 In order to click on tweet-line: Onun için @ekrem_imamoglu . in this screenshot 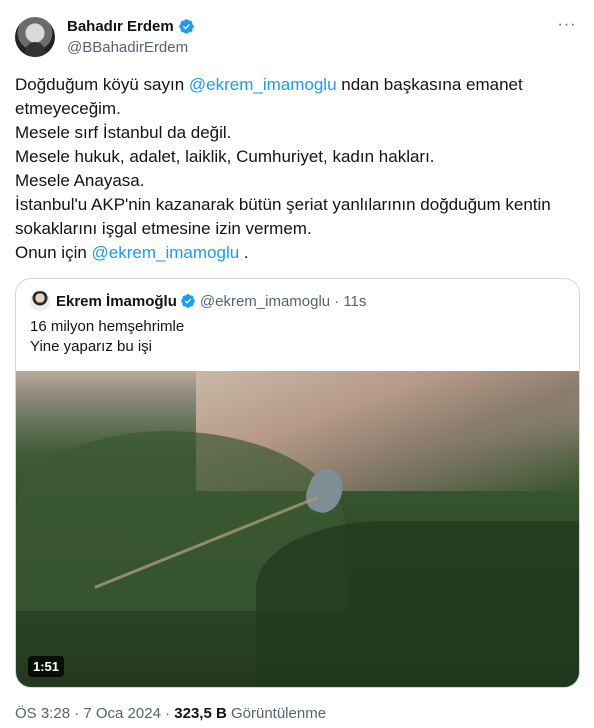, I will do `click(132, 252)`.